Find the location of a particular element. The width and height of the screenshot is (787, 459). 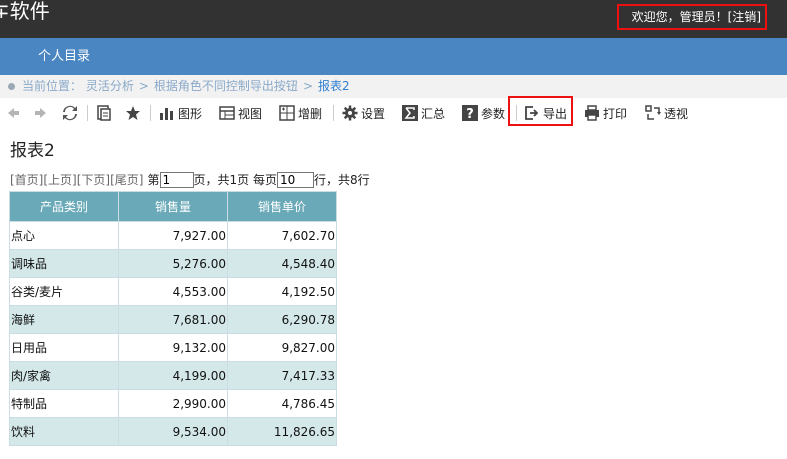

user-info: 欢迎您，管理员！[注销] is located at coordinates (692, 17).